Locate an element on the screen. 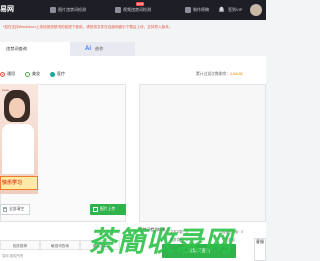  remaining-counter: 累计过滤次数剩余：2,64,31 is located at coordinates (219, 74).